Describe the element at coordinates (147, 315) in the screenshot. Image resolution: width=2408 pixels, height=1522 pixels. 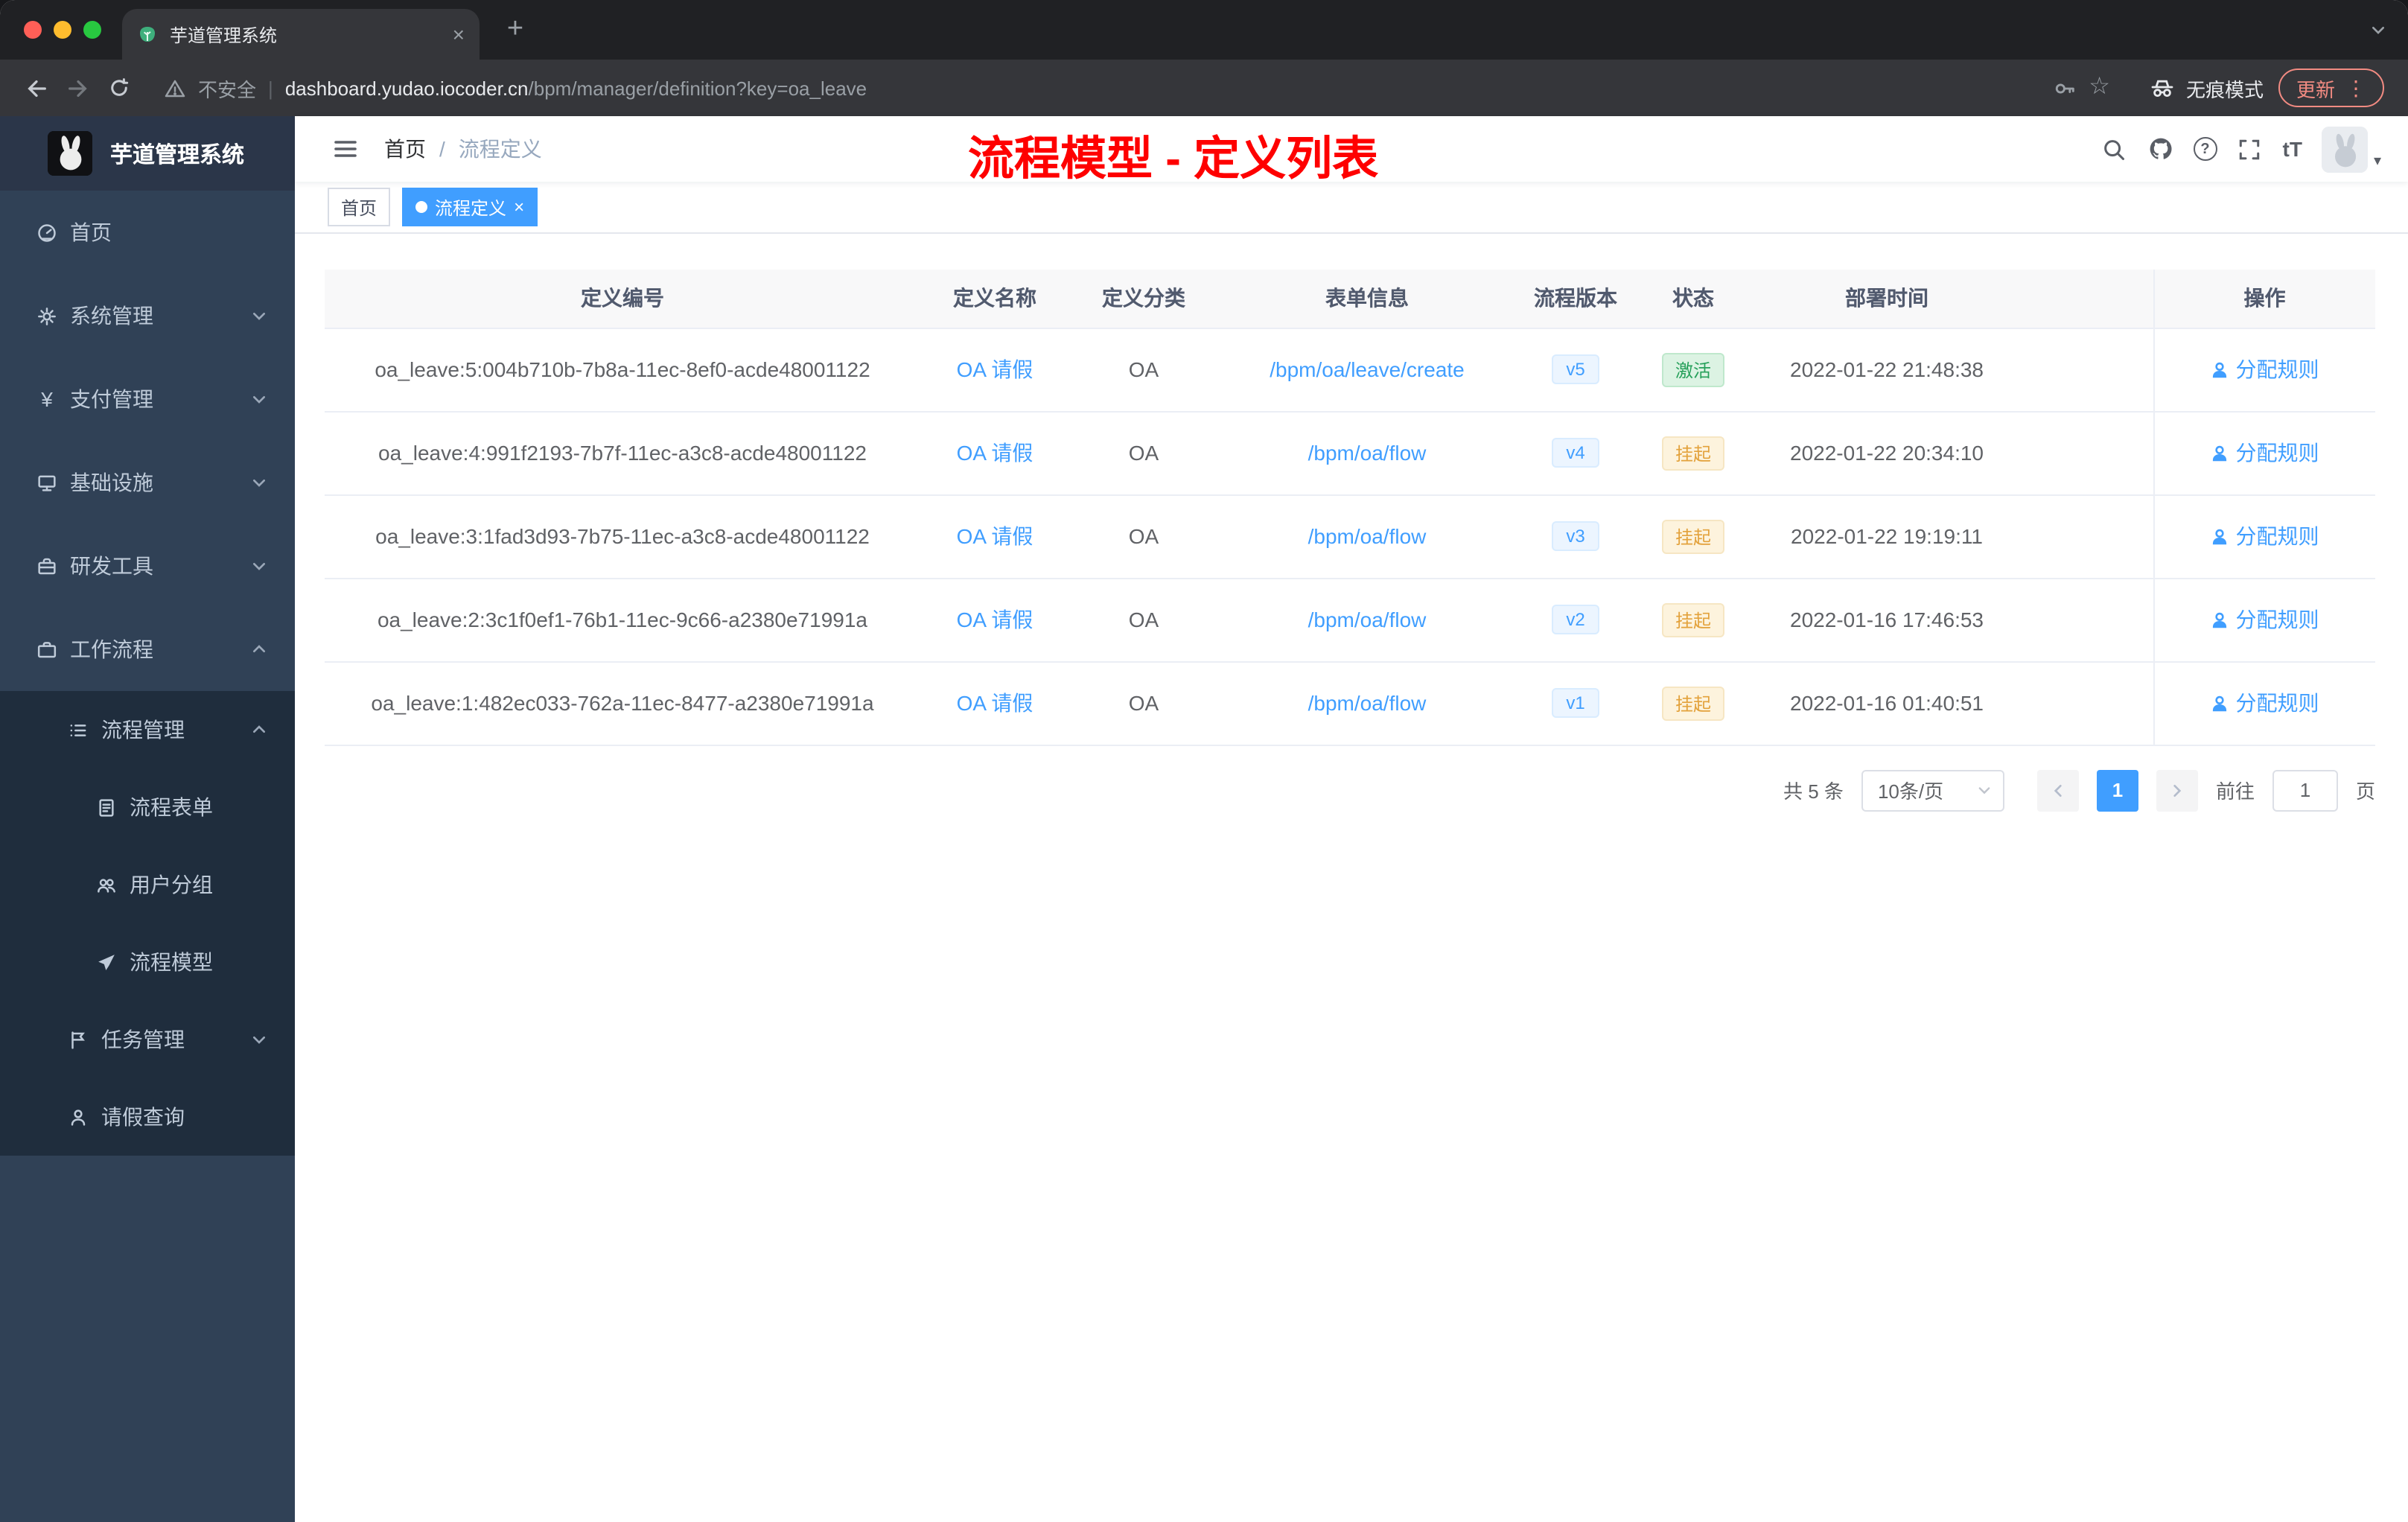
I see `sidebar-item-system: 系统管理` at that location.